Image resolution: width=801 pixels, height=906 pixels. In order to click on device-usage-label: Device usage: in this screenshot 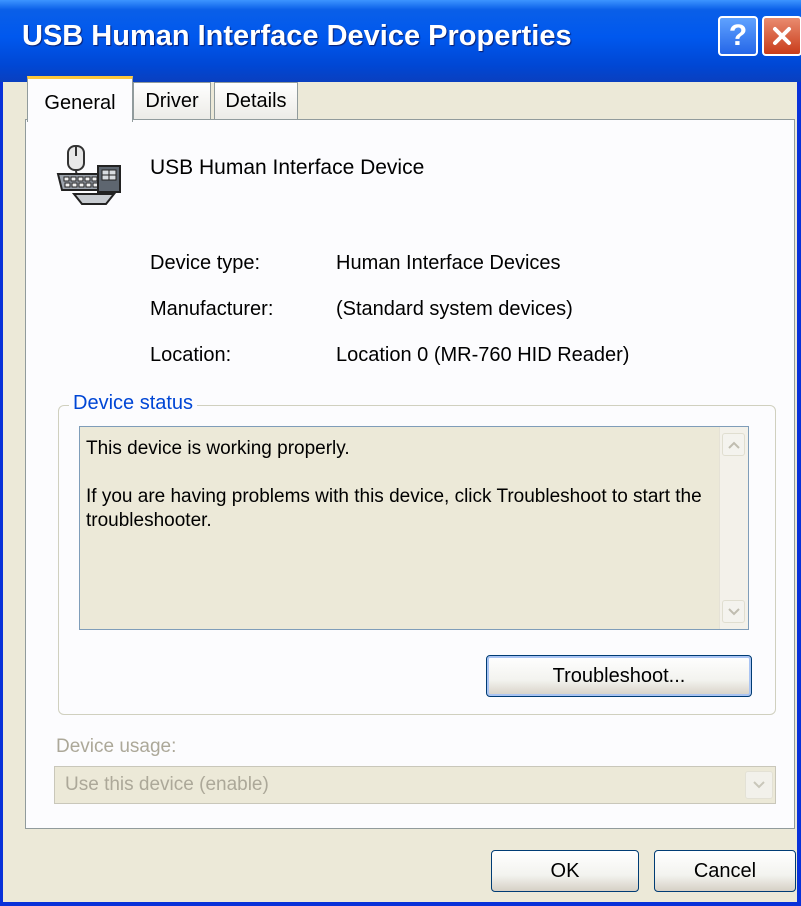, I will do `click(116, 746)`.